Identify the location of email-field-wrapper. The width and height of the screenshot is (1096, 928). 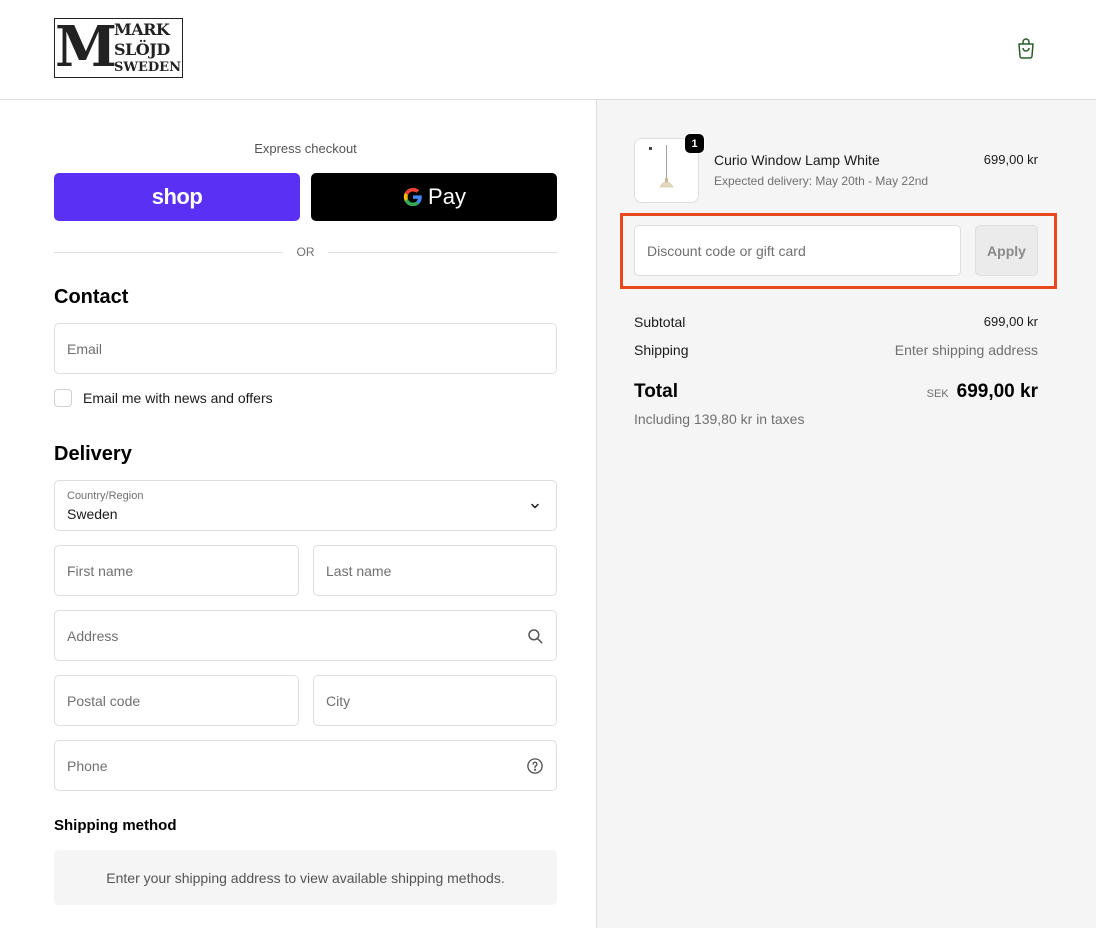
(305, 348).